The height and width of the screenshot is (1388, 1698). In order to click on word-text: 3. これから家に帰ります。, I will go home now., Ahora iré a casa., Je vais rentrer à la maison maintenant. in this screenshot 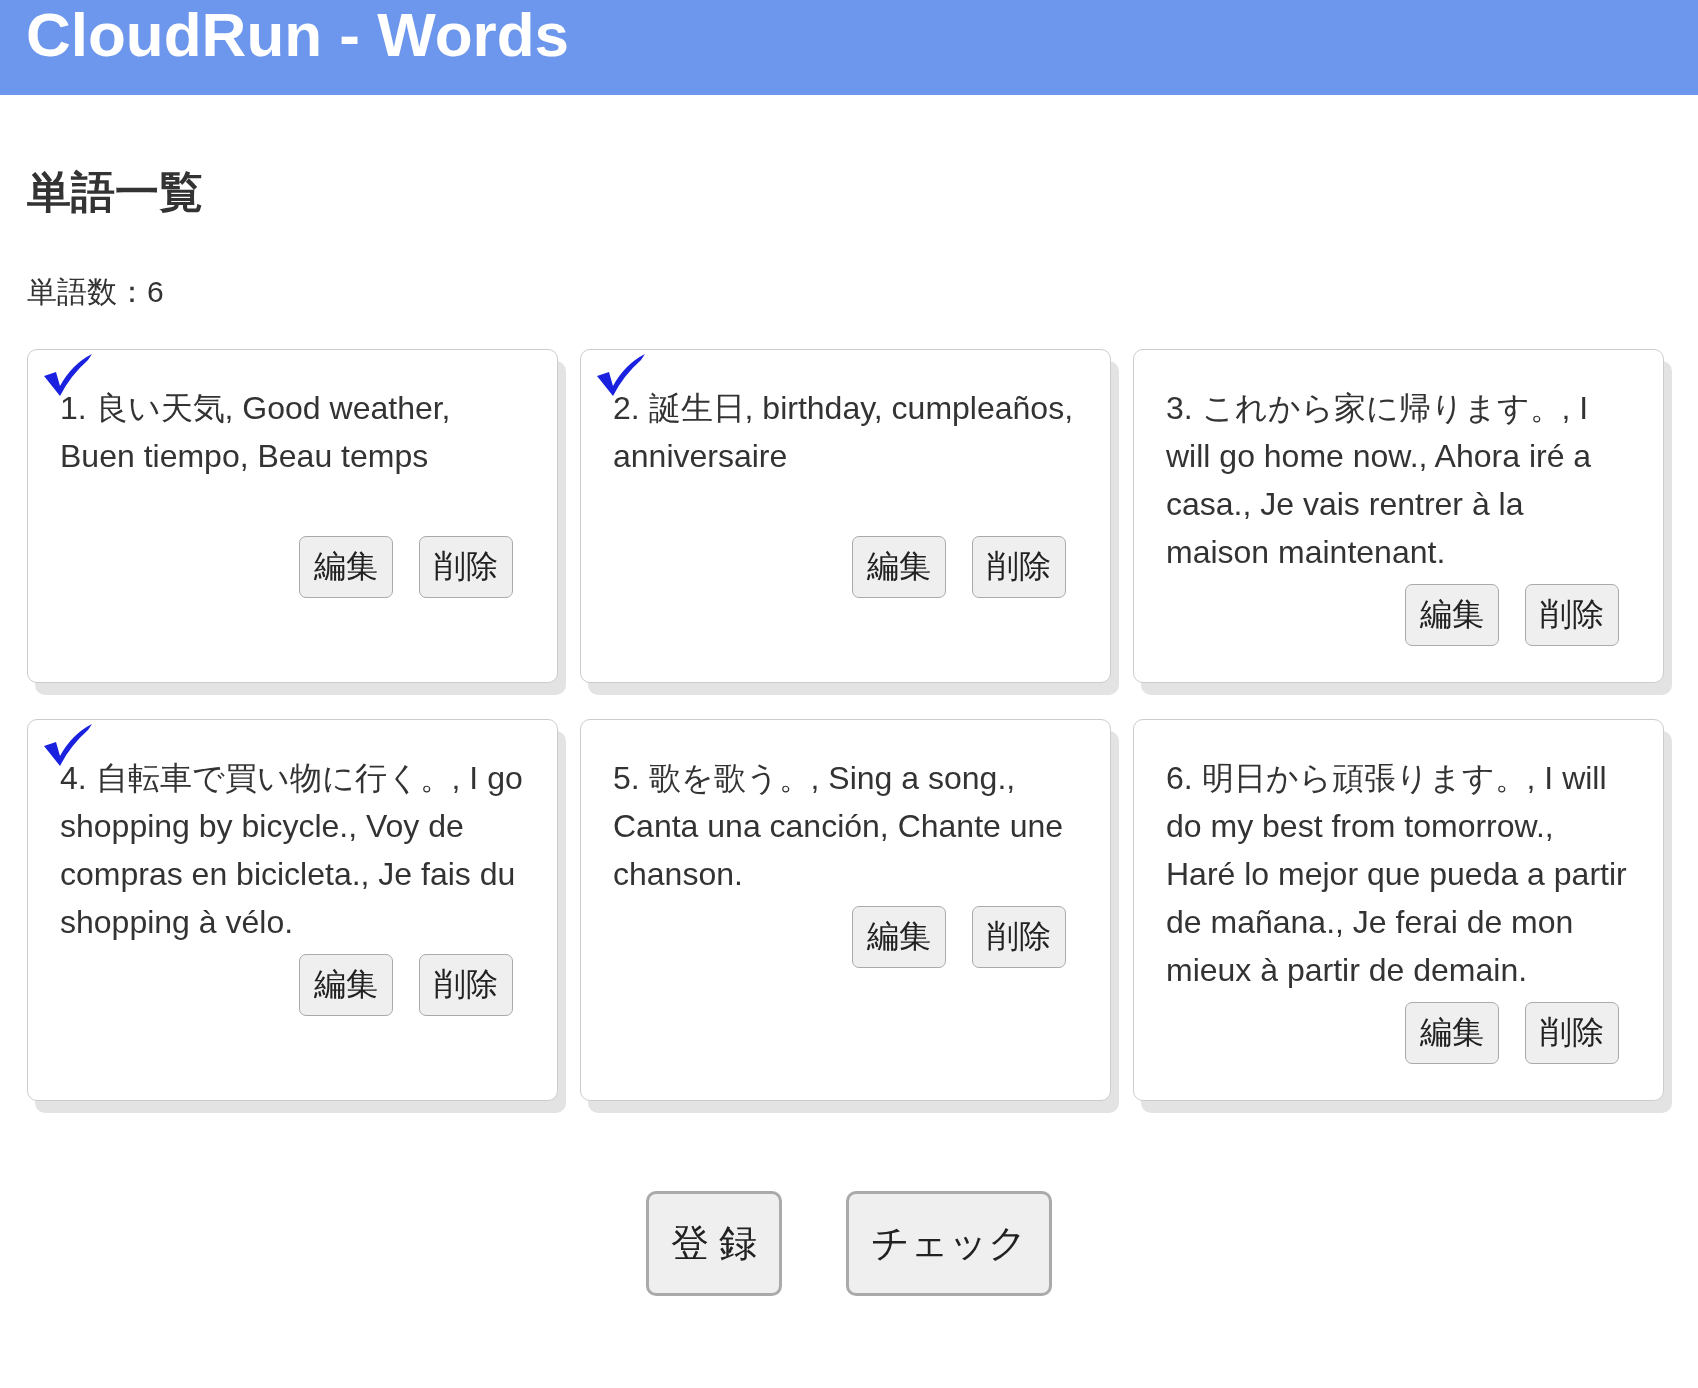, I will do `click(1379, 480)`.